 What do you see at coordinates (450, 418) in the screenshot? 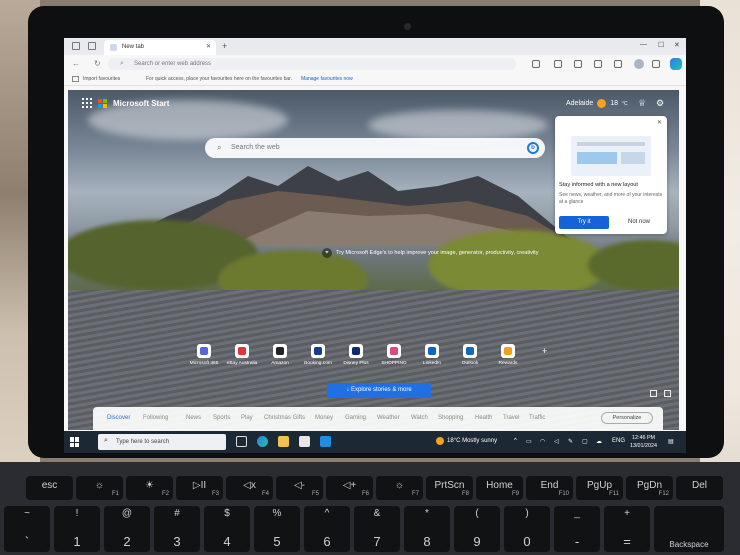
I see `tab-shopping: Shopping` at bounding box center [450, 418].